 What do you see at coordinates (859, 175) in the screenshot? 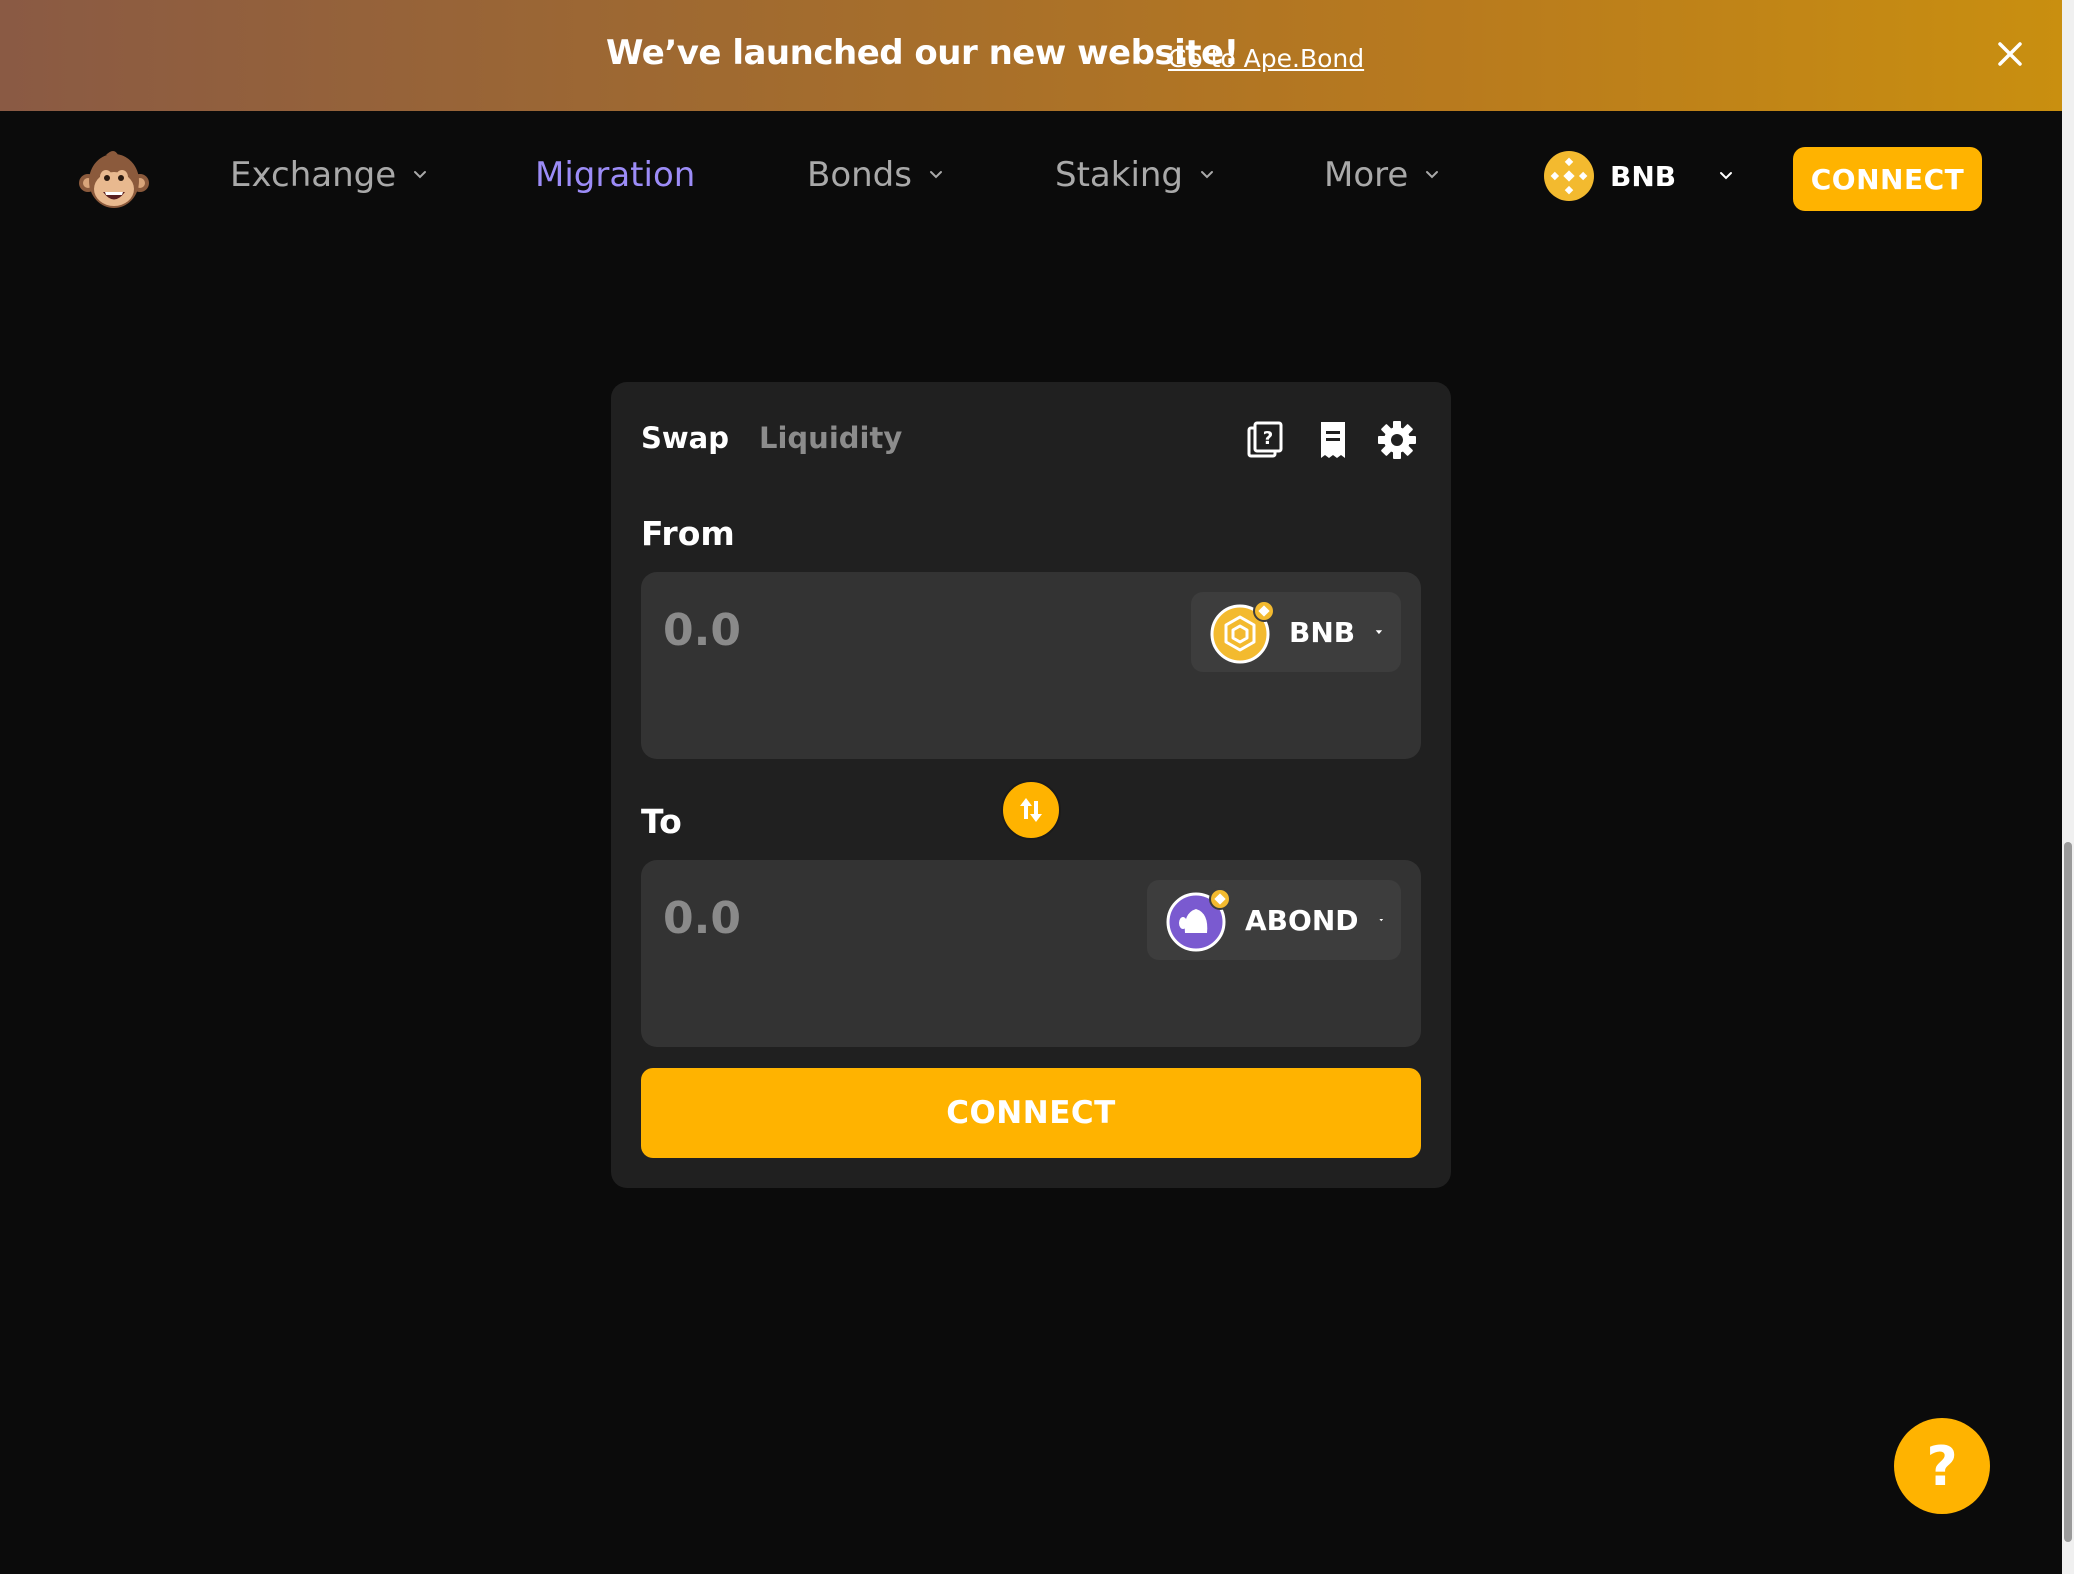
I see `nav-bonds-label: Bonds` at bounding box center [859, 175].